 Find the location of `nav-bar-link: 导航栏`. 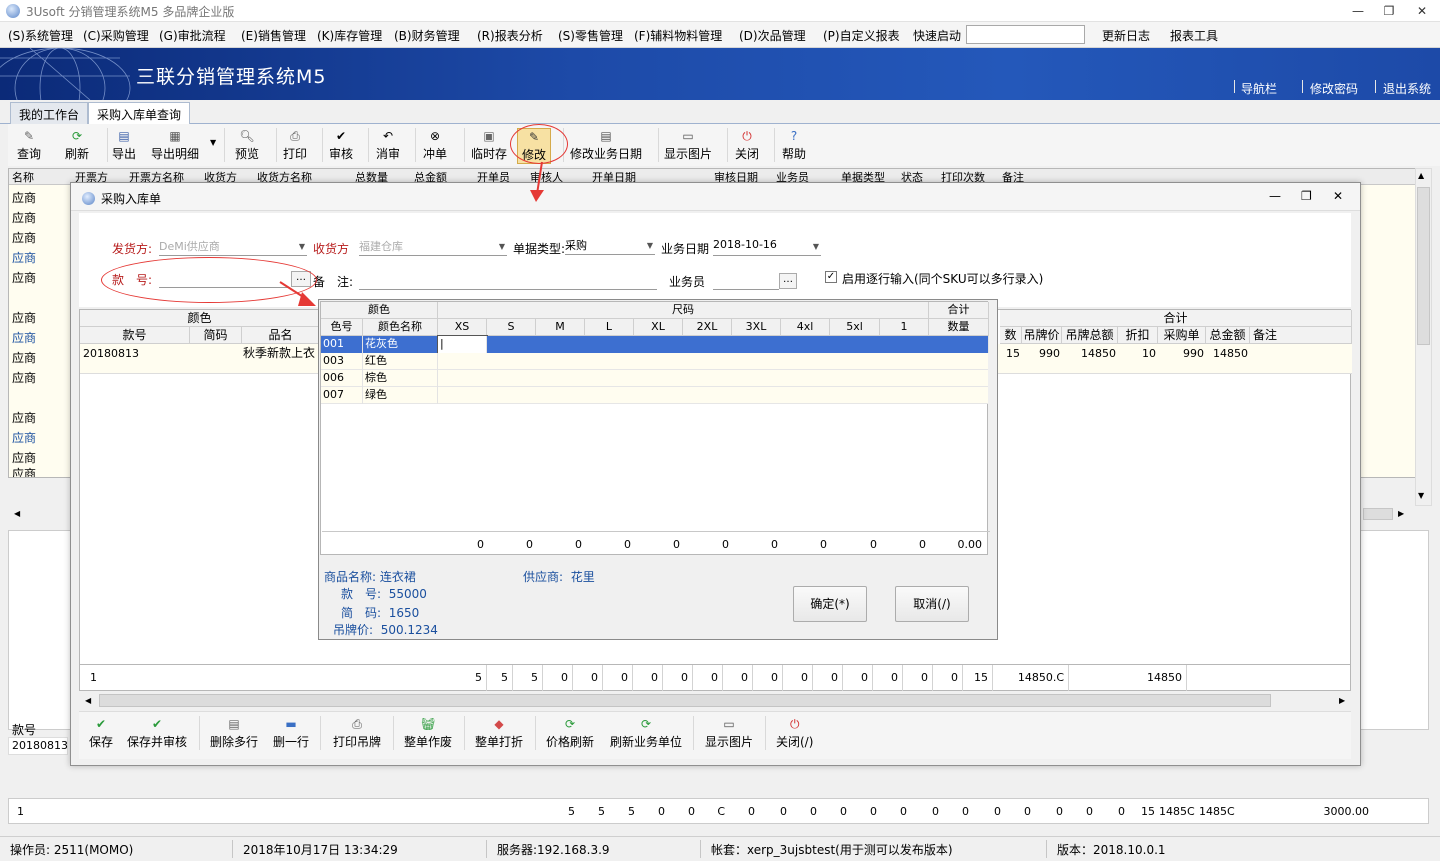

nav-bar-link: 导航栏 is located at coordinates (1259, 88).